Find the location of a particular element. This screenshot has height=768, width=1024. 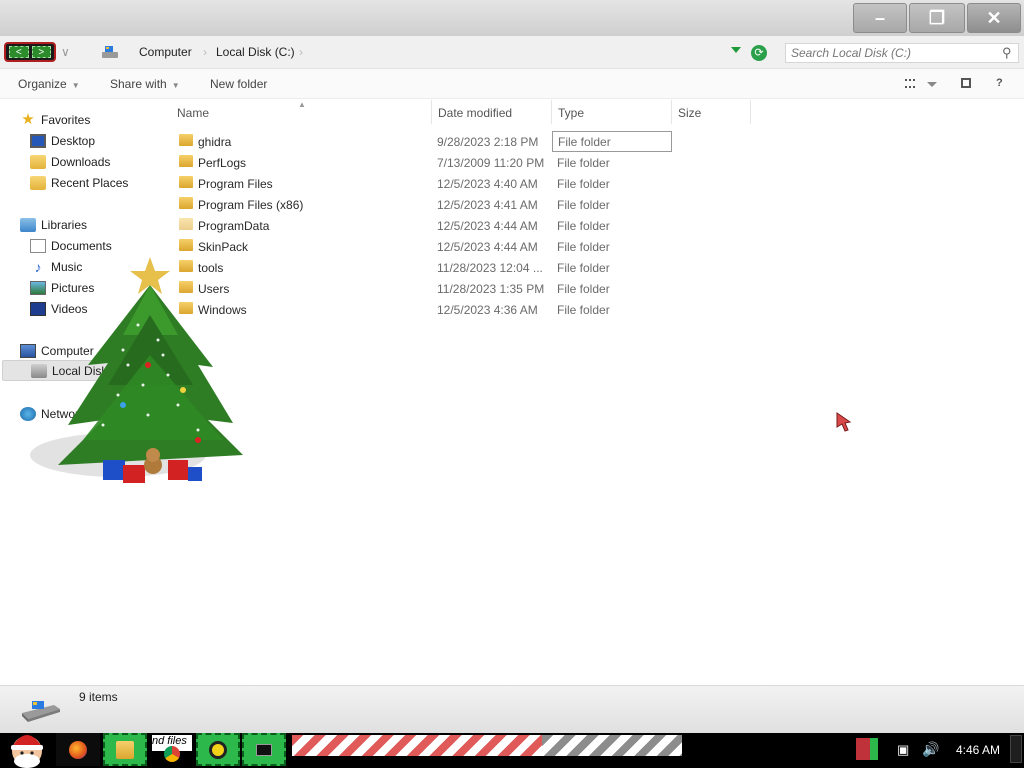

column-date-modified: Date modified is located at coordinates (475, 113).